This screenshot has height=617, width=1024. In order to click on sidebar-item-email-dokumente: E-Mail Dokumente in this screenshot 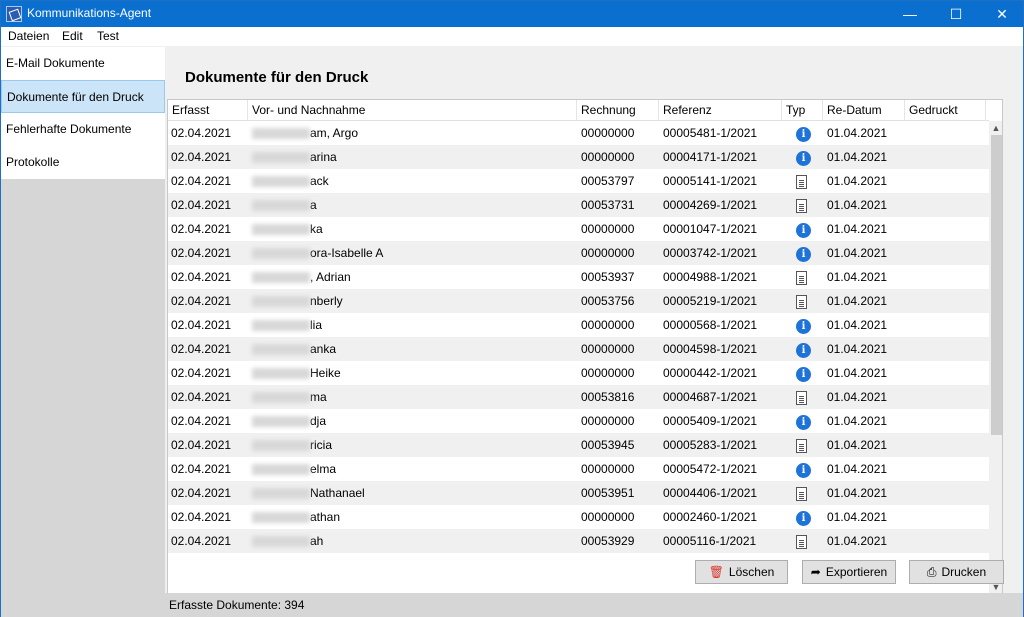, I will do `click(83, 63)`.